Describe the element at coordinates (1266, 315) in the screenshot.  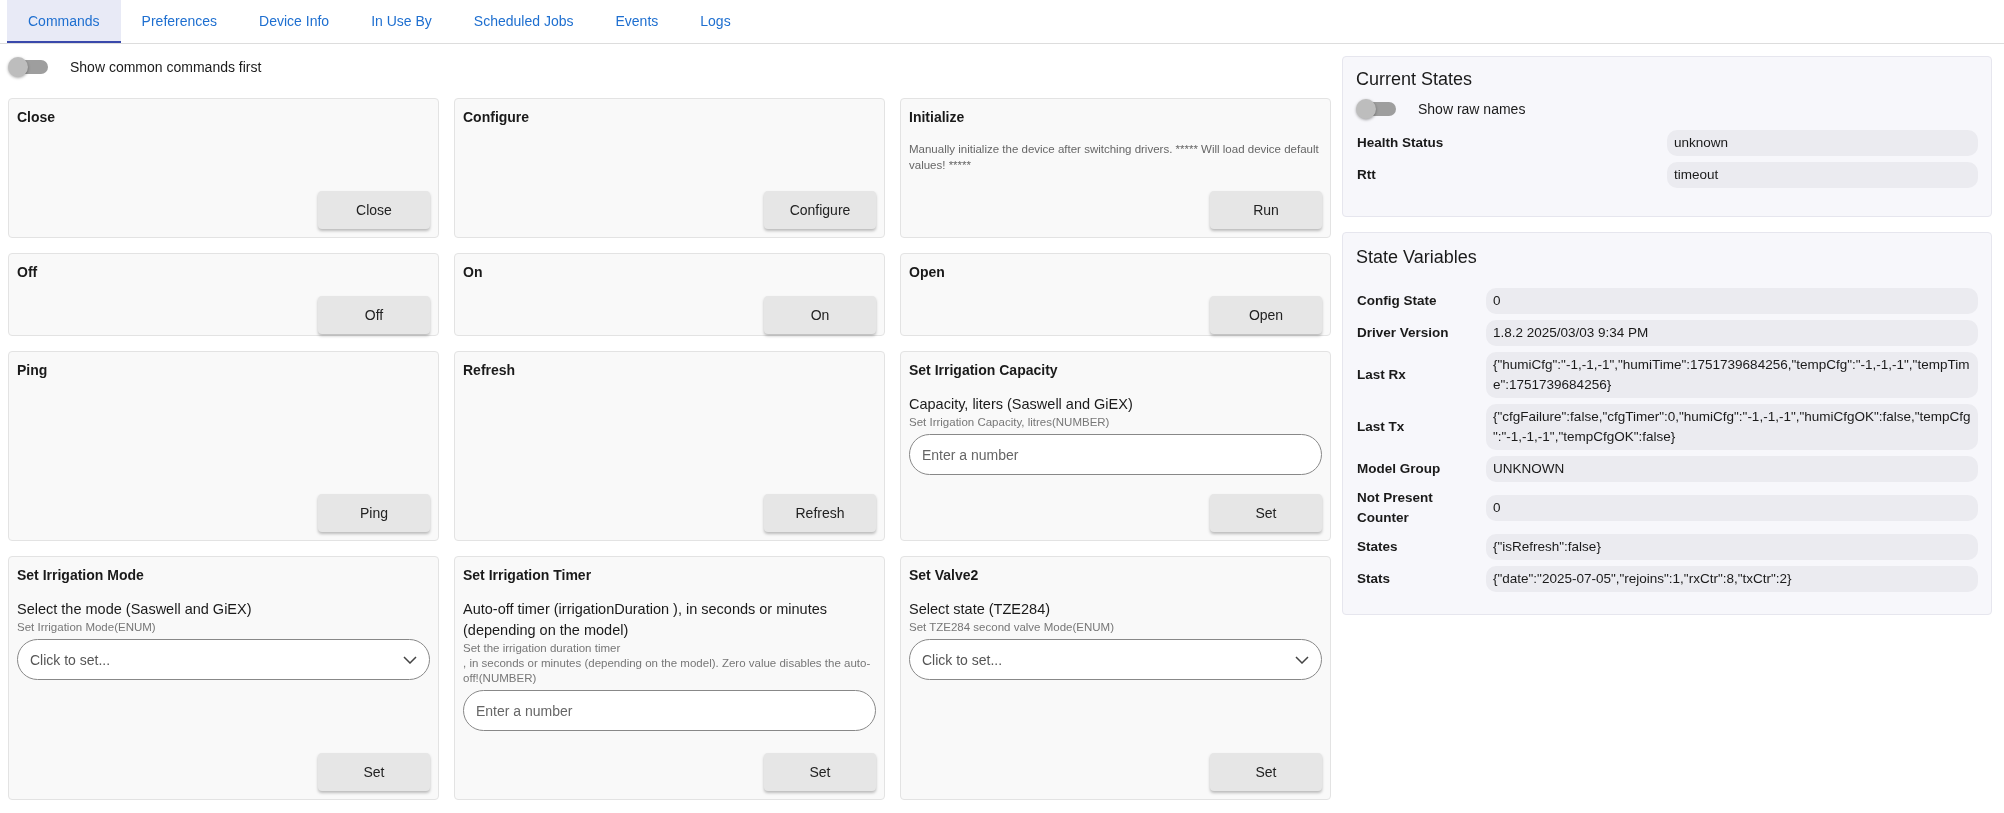
I see `command-button: Open` at that location.